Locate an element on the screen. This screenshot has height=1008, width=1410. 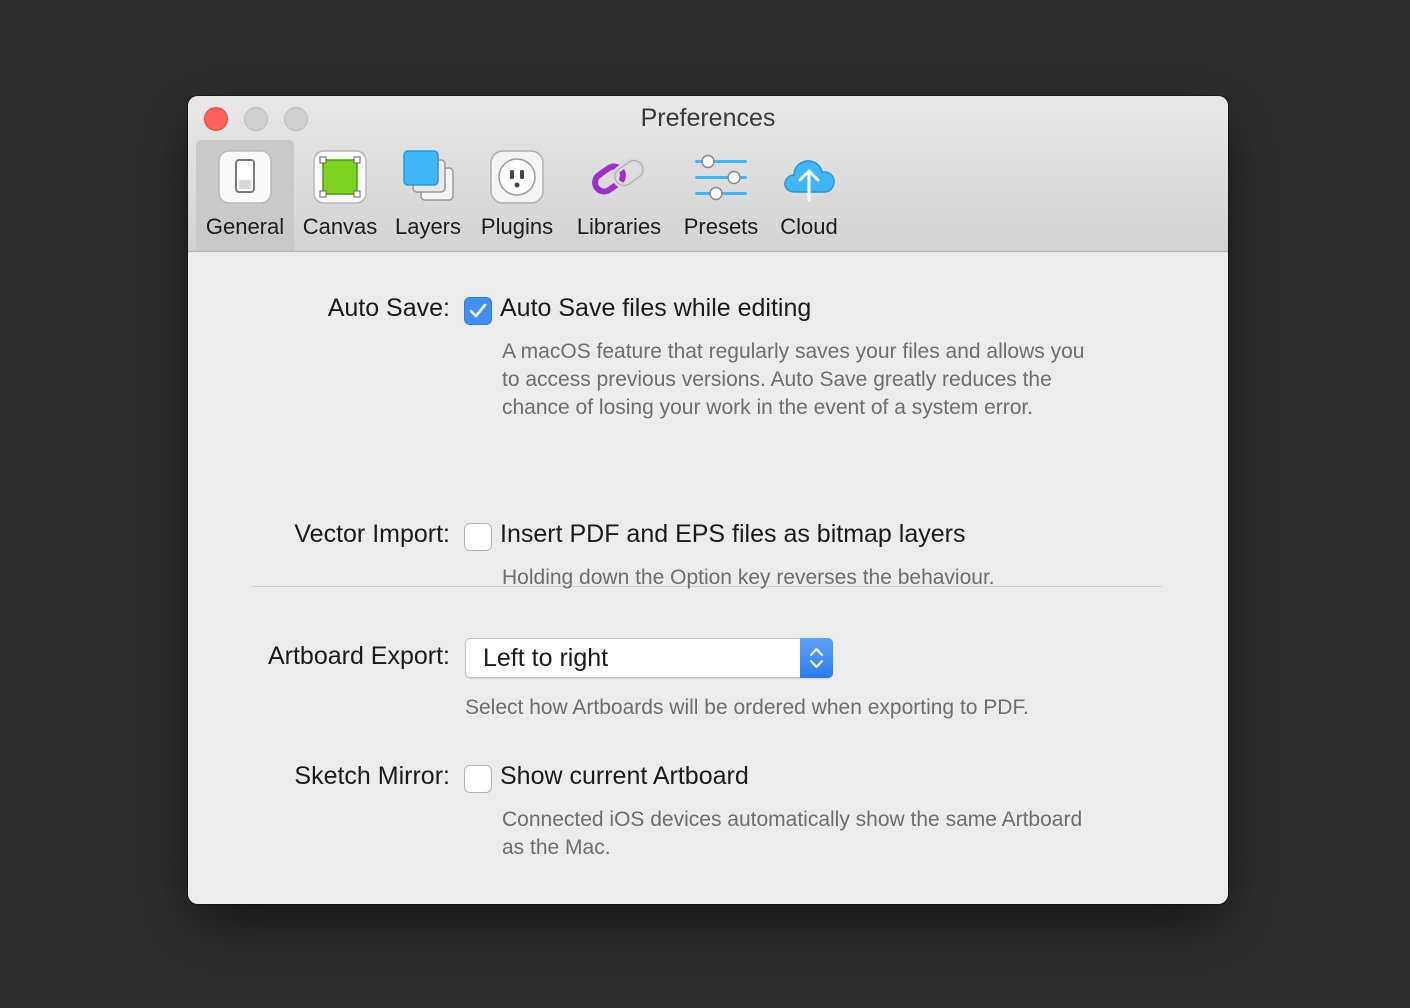
tab-general: General is located at coordinates (245, 195).